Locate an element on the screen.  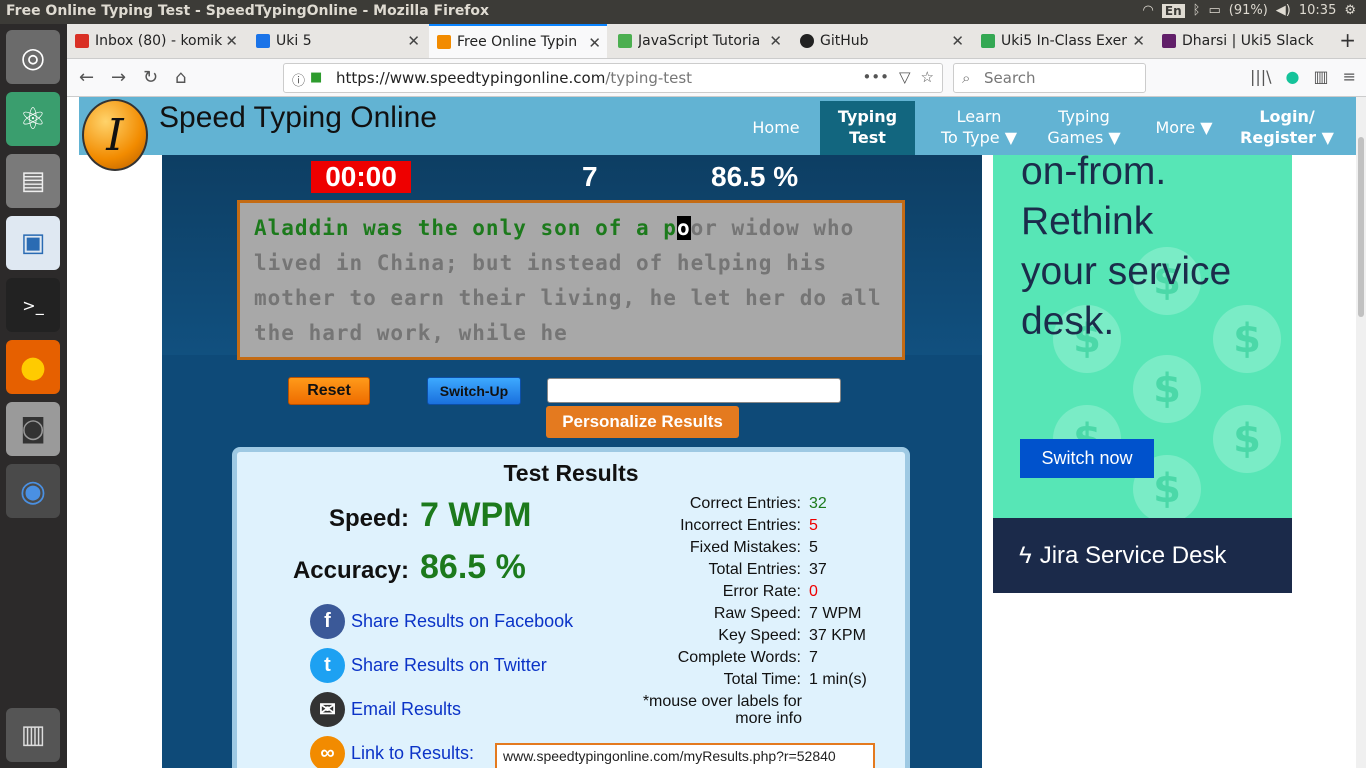
tab-javascript: JavaScript Tutoria ✕ is located at coordinates (699, 41).